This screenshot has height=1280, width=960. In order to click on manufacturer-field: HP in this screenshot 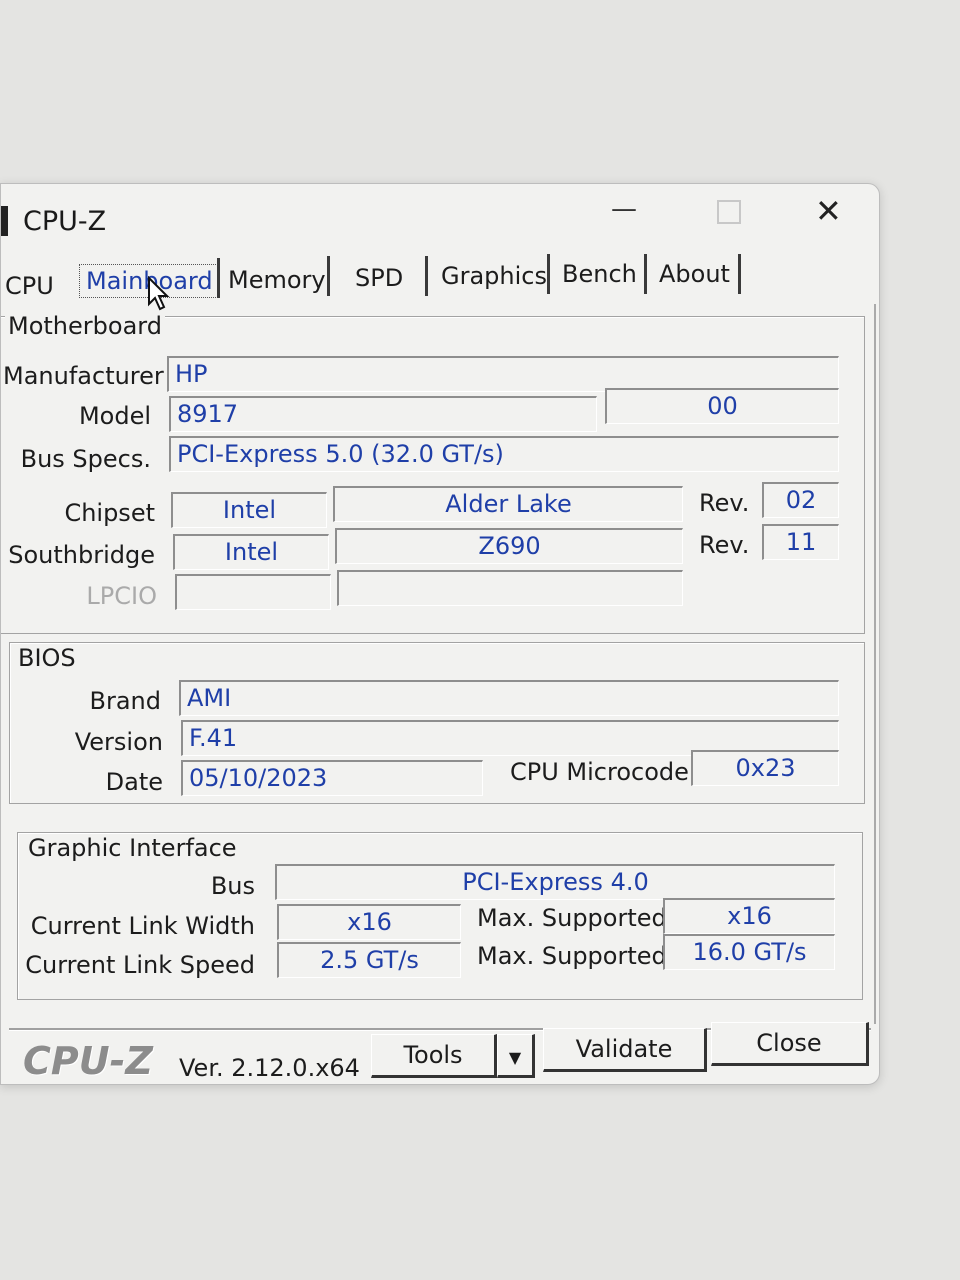, I will do `click(503, 374)`.